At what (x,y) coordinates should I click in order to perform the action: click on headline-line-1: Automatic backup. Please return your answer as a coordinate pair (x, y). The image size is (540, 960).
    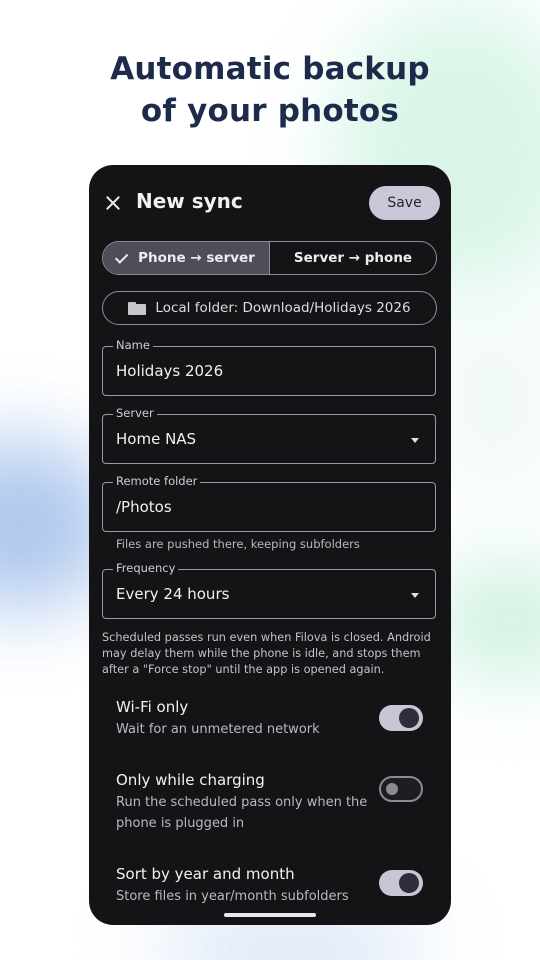
    Looking at the image, I should click on (270, 69).